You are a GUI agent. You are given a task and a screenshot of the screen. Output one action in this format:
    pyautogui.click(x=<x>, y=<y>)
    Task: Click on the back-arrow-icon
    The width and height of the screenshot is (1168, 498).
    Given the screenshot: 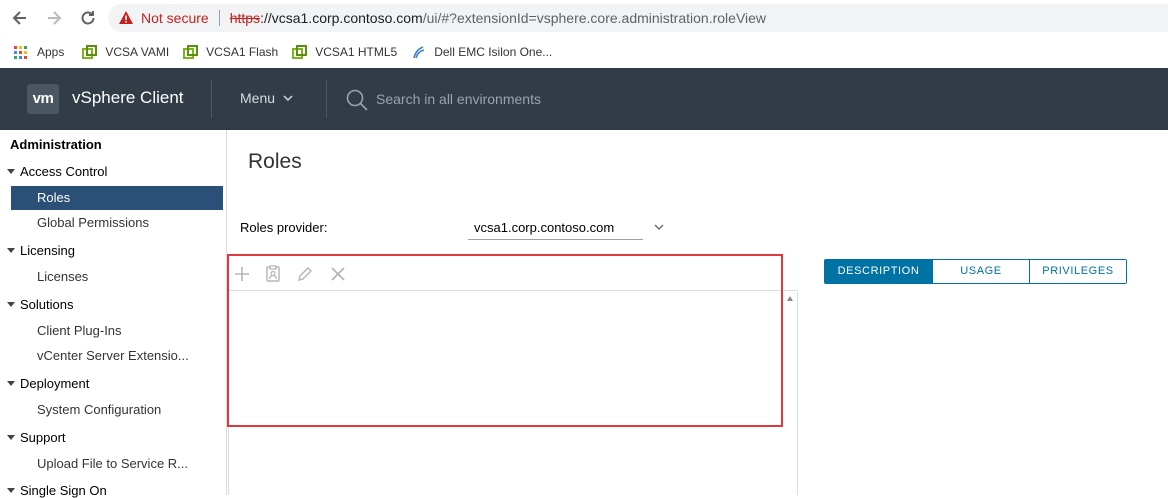 What is the action you would take?
    pyautogui.click(x=20, y=18)
    